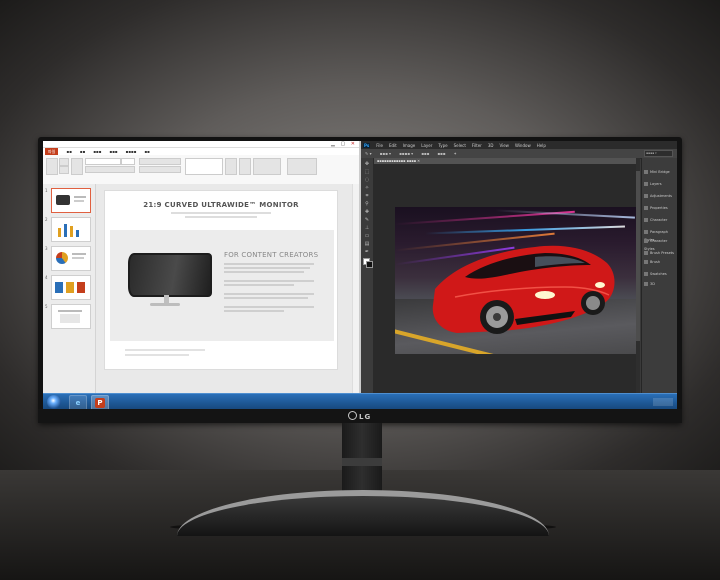 The height and width of the screenshot is (580, 720). What do you see at coordinates (425, 153) in the screenshot?
I see `opacity-field: ▪▪▪` at bounding box center [425, 153].